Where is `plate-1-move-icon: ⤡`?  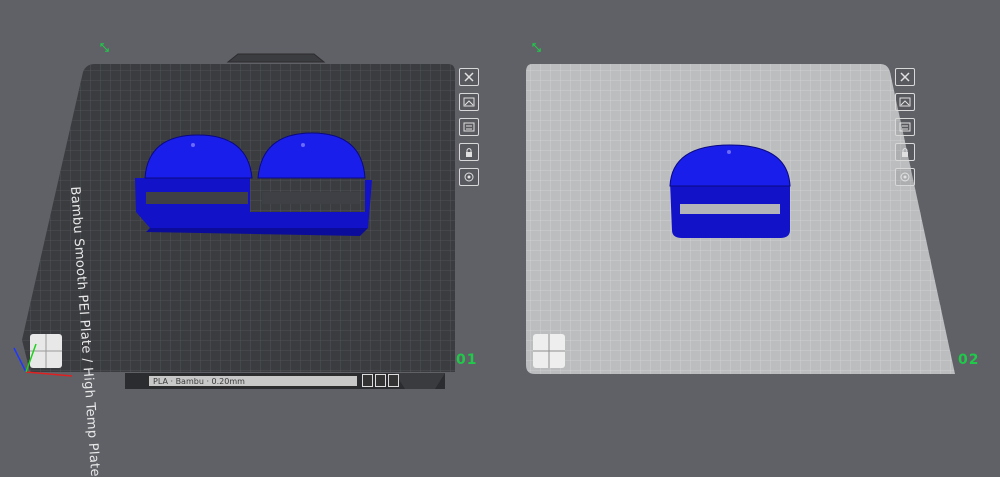
plate-1-move-icon: ⤡ is located at coordinates (104, 48).